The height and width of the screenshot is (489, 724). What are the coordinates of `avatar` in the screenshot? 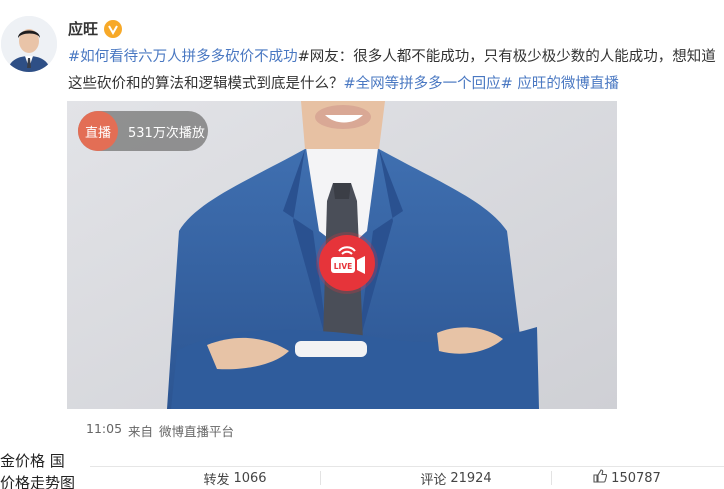 It's located at (29, 44).